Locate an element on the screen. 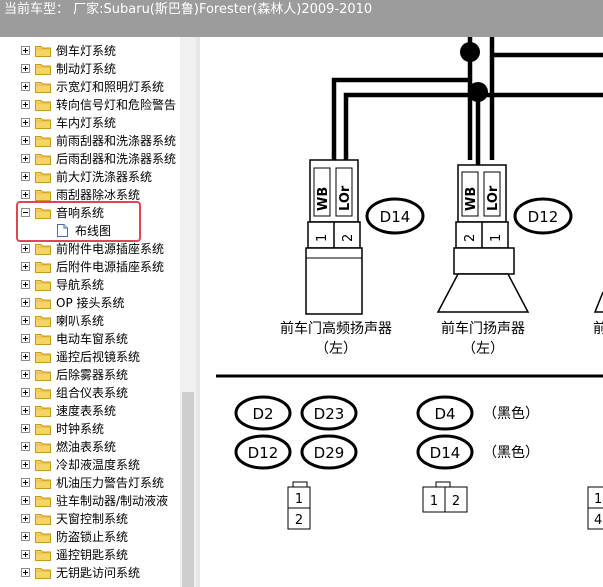 This screenshot has height=587, width=603. tree-item-label: 后附件电源插座系统 is located at coordinates (110, 267).